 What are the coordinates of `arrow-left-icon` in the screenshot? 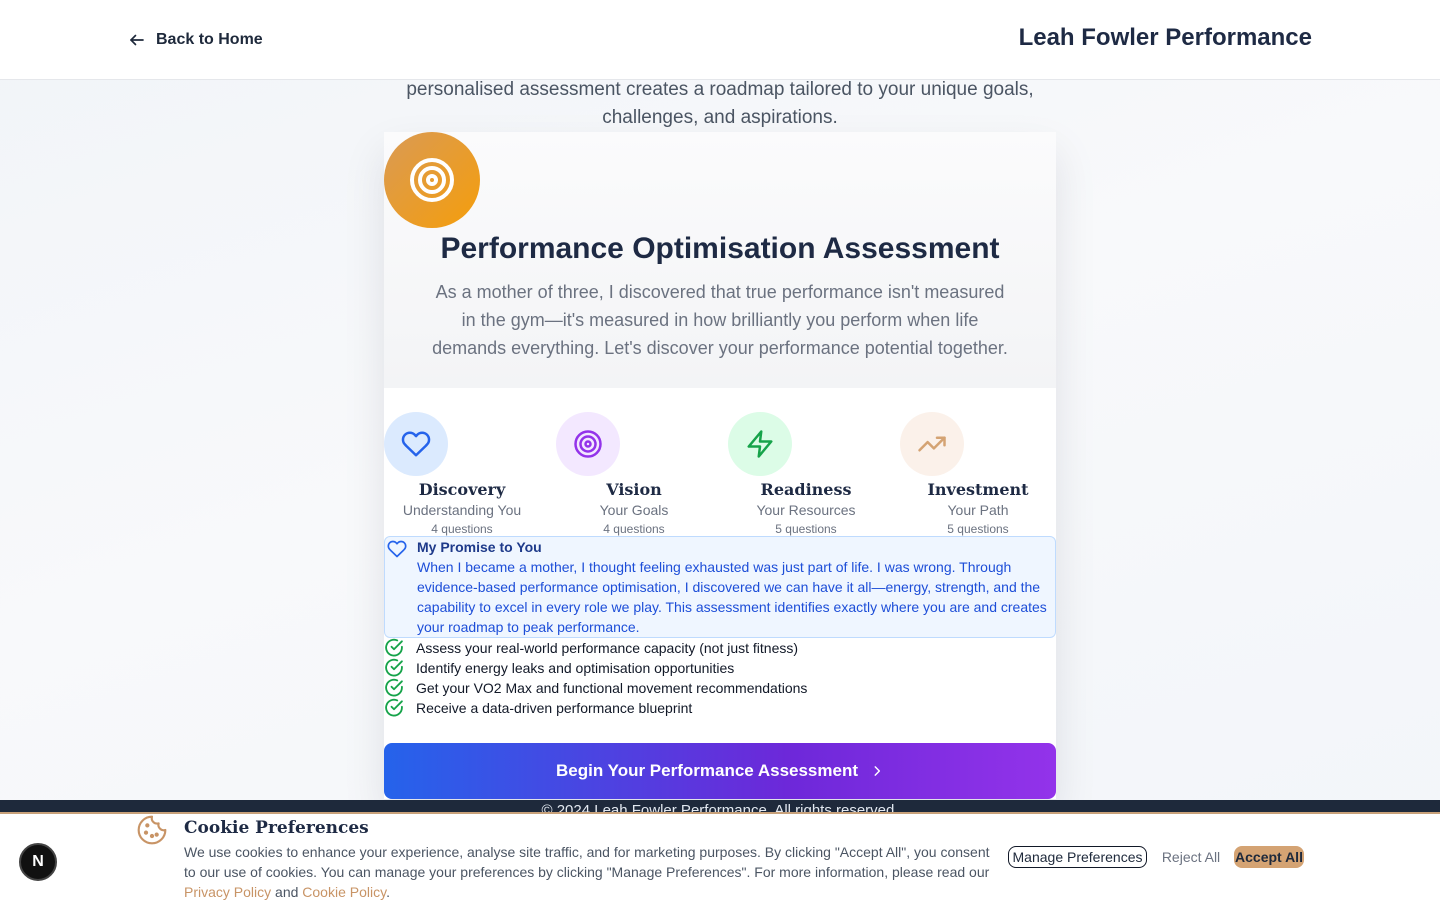 It's located at (137, 40).